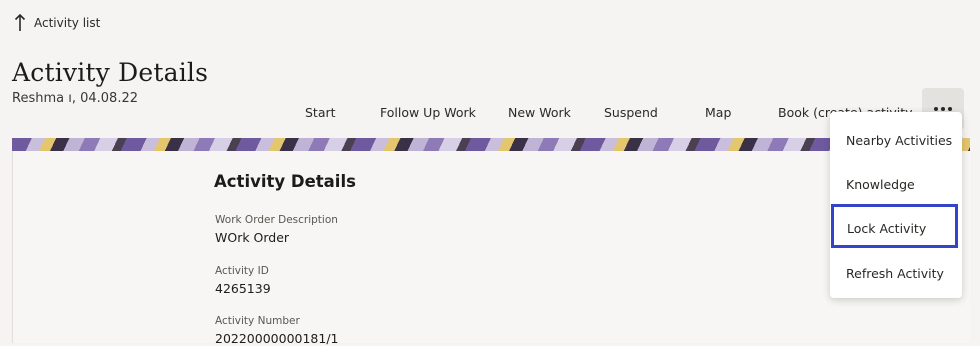  What do you see at coordinates (75, 98) in the screenshot?
I see `page-subtitle: Reshma ı, 04.08.22` at bounding box center [75, 98].